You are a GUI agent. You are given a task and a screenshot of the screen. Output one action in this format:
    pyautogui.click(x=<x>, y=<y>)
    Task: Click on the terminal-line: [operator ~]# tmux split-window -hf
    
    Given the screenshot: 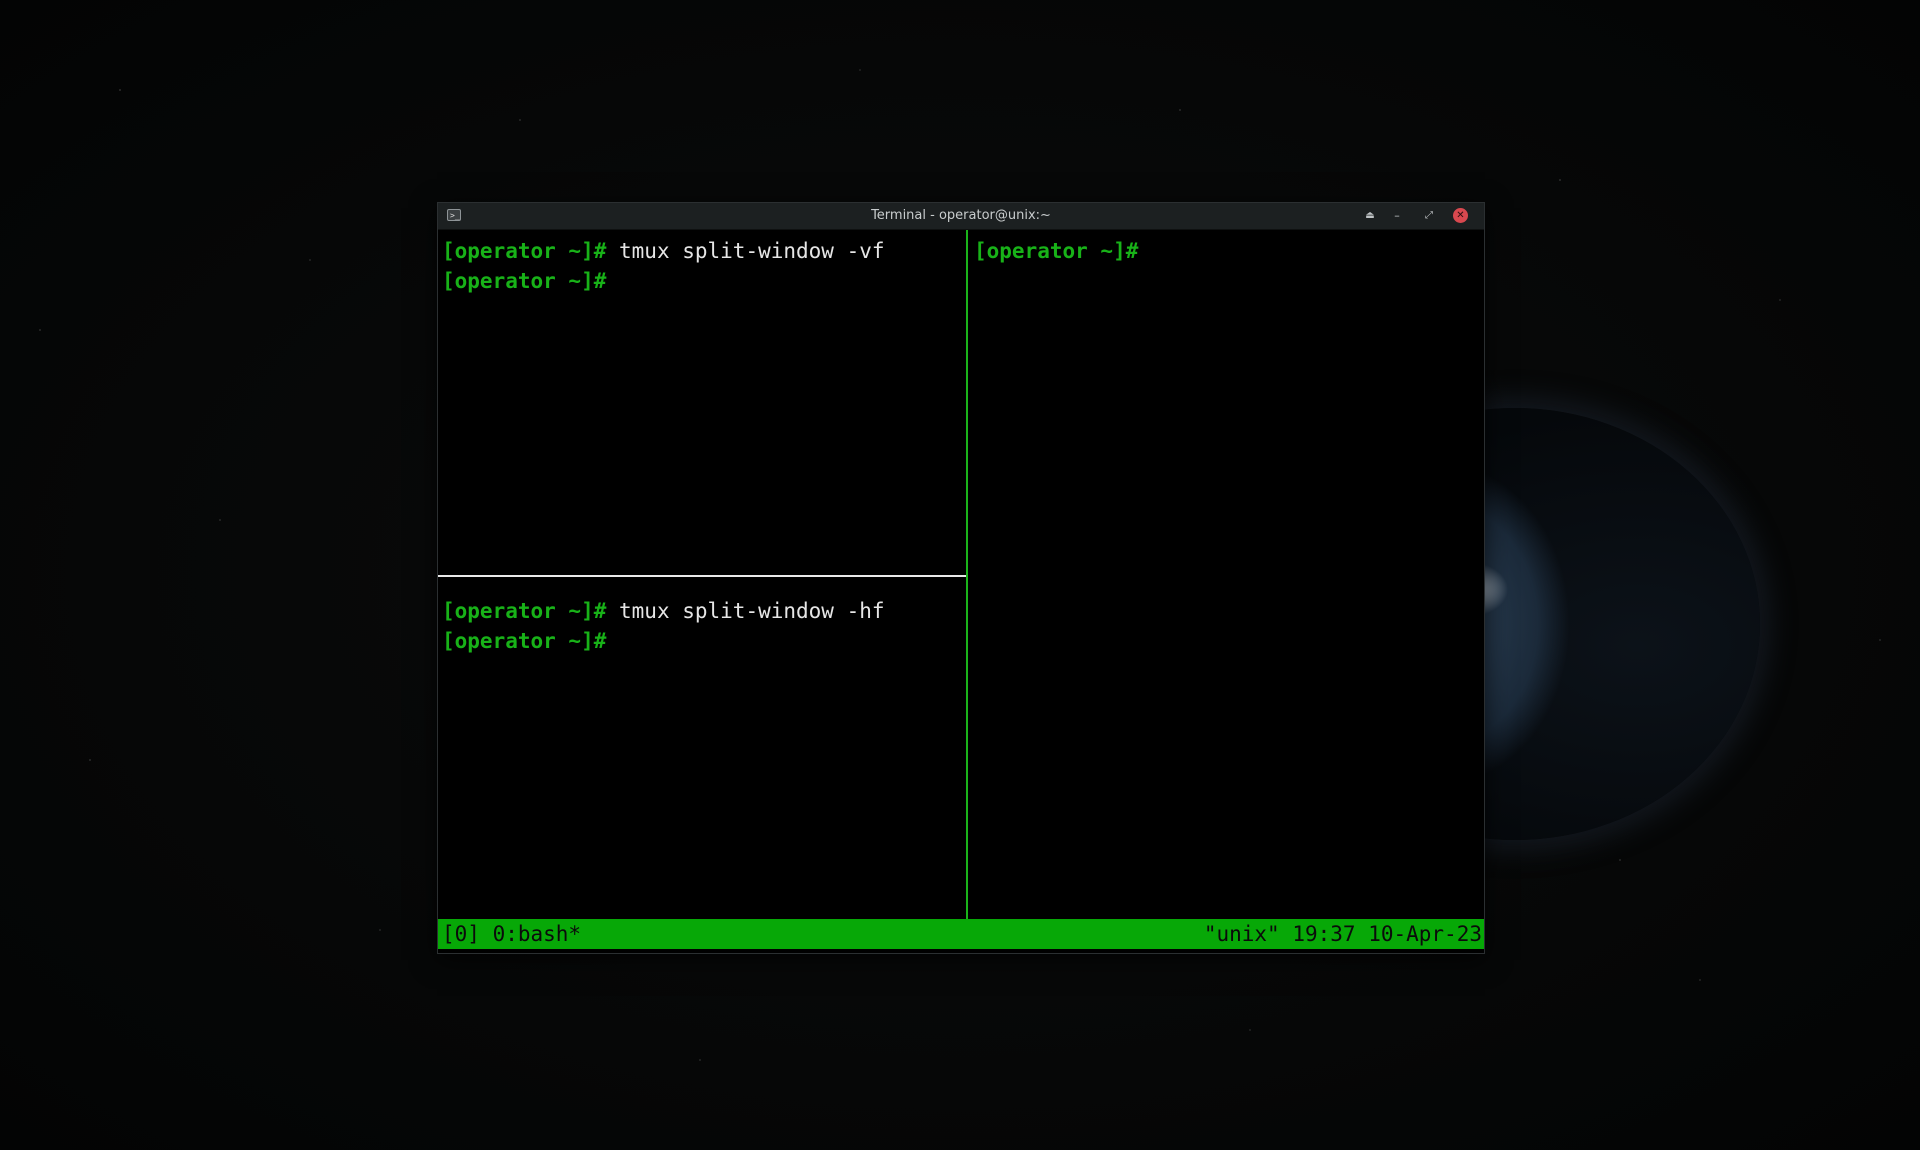 What is the action you would take?
    pyautogui.click(x=703, y=611)
    